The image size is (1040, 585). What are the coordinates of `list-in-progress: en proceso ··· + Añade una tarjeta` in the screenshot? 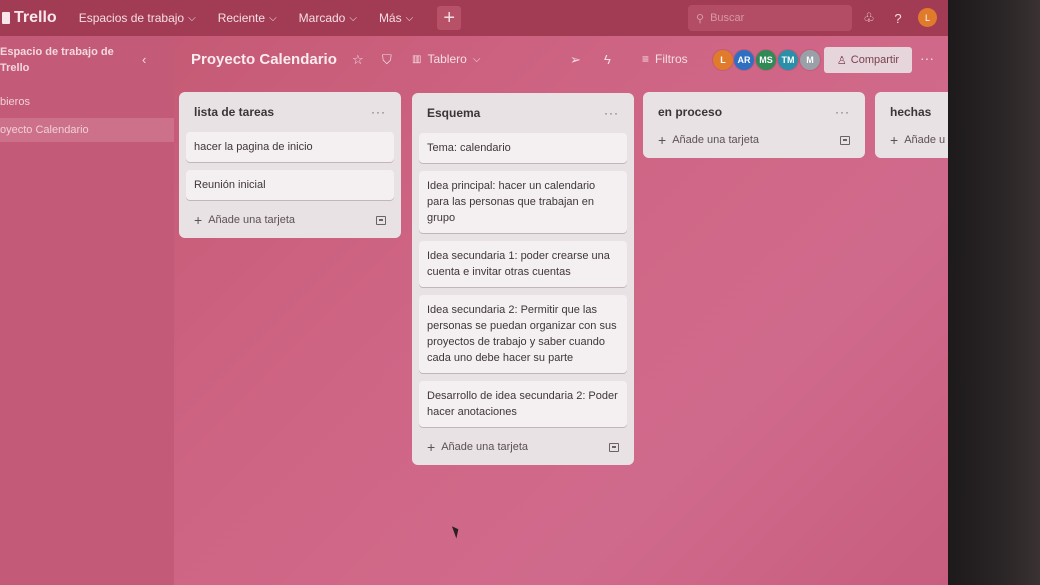 It's located at (754, 125).